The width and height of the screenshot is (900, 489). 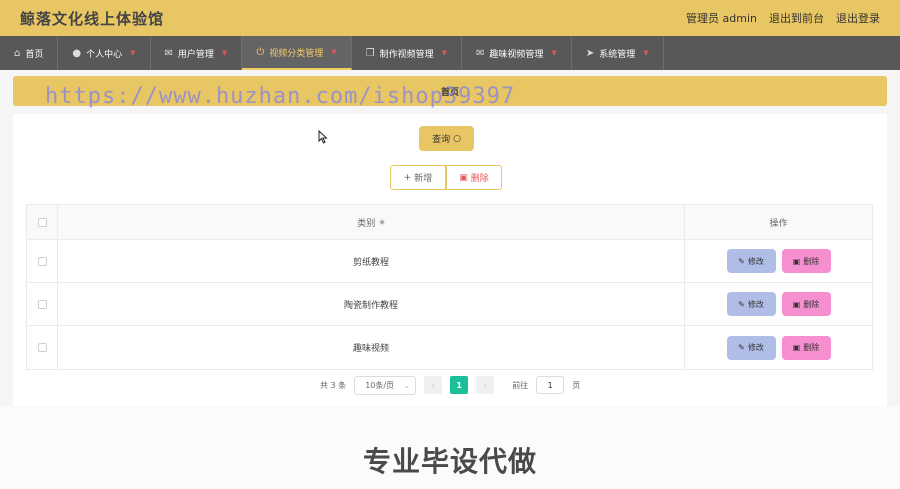 I want to click on copy-icon: ❐, so click(x=370, y=53).